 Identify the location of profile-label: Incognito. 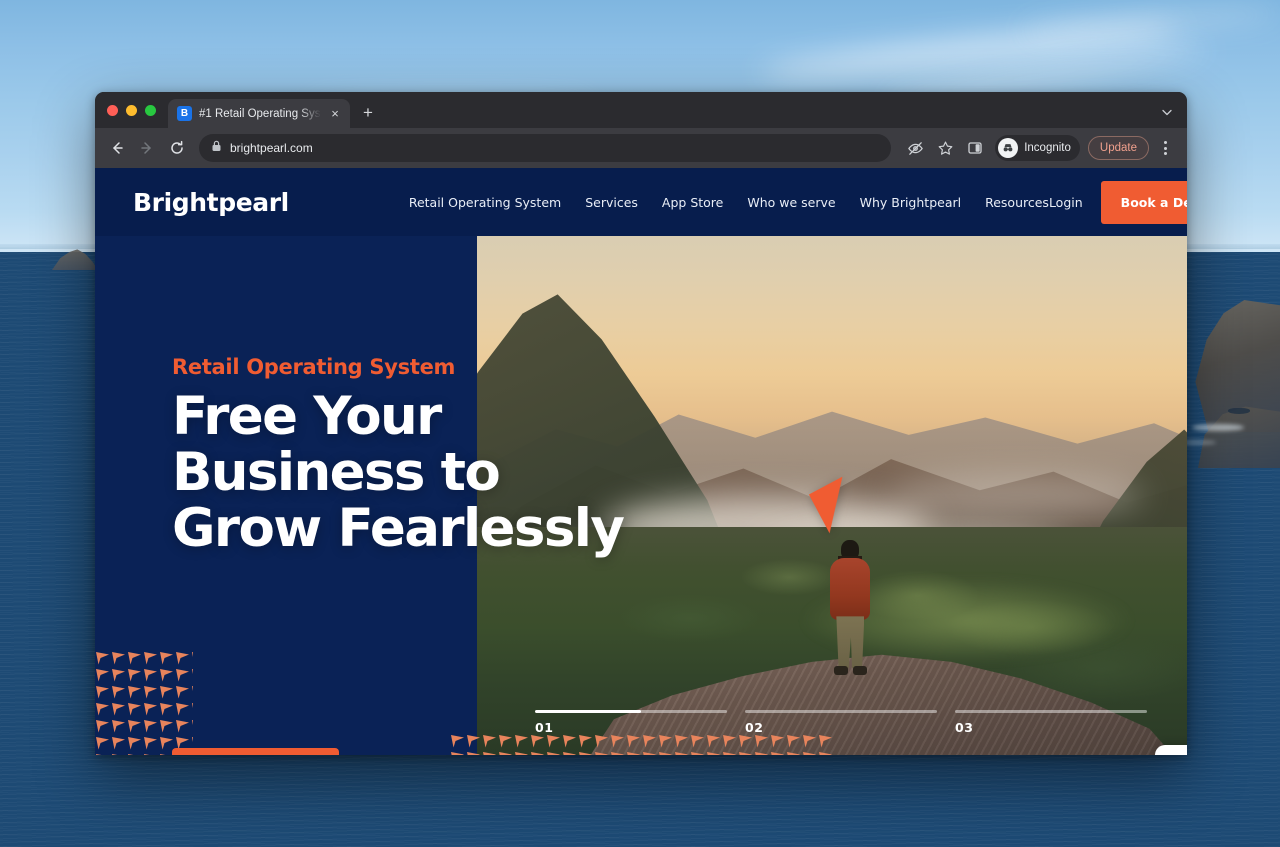
(1047, 148).